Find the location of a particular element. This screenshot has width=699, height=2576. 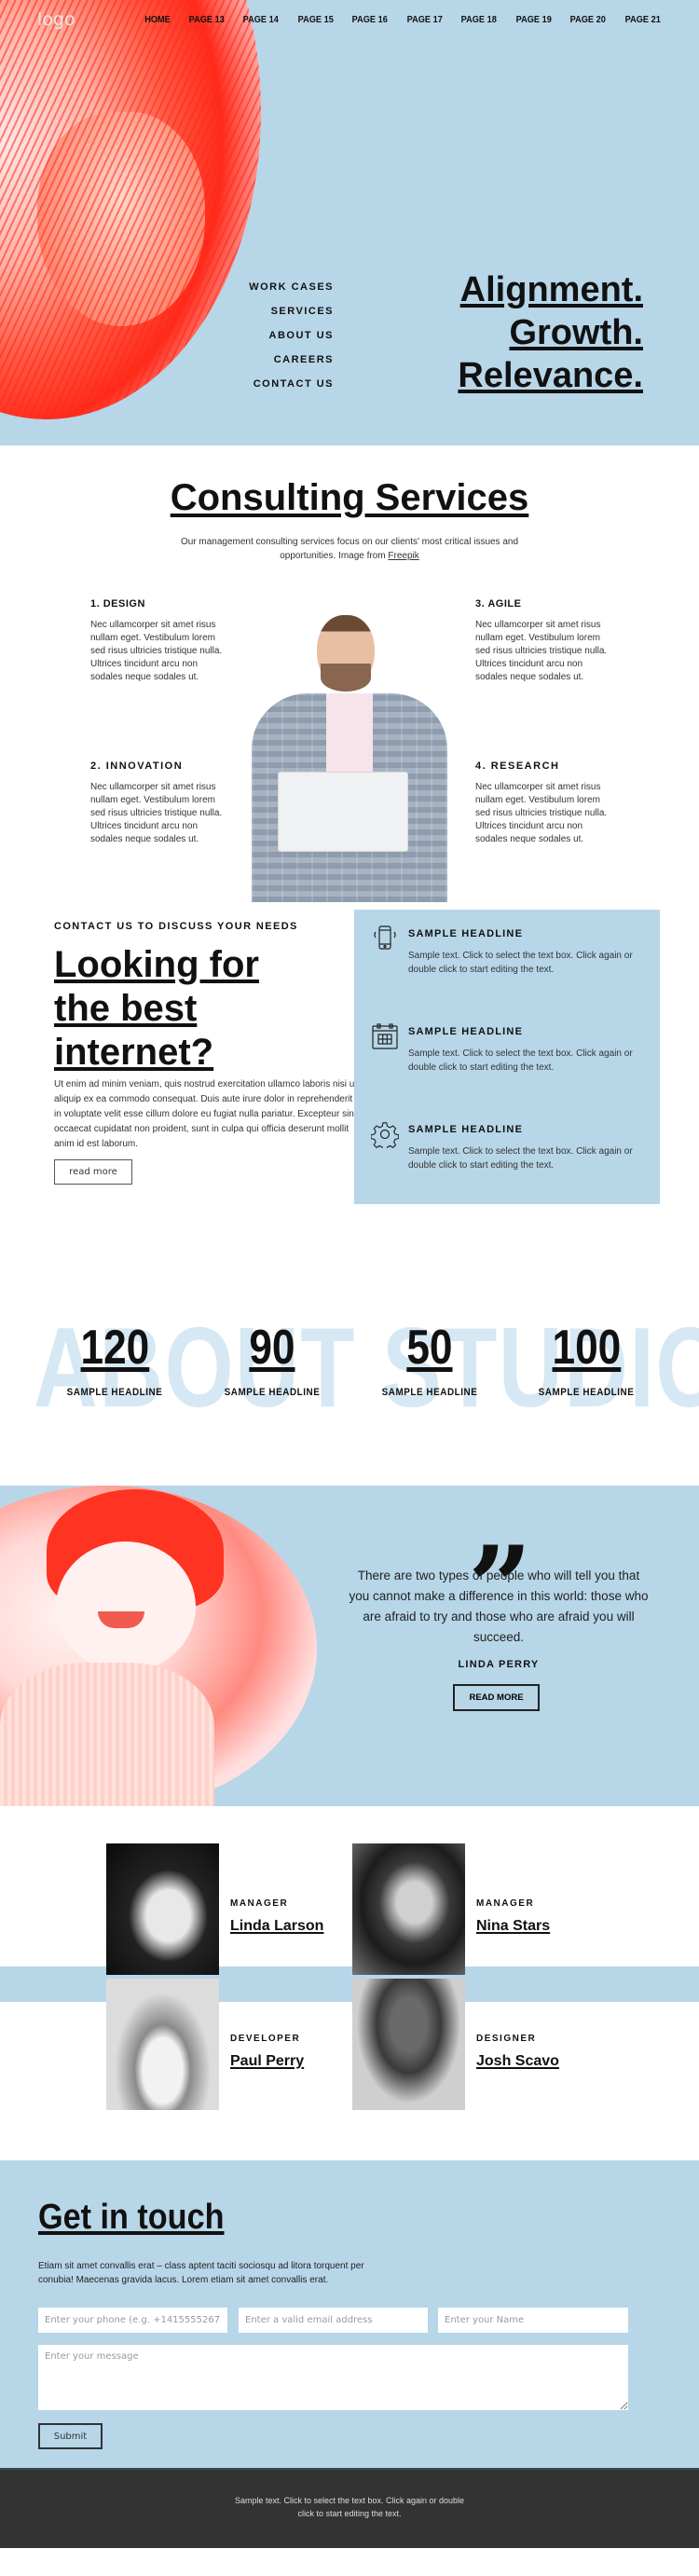

laughing-woman-photo is located at coordinates (158, 1646).